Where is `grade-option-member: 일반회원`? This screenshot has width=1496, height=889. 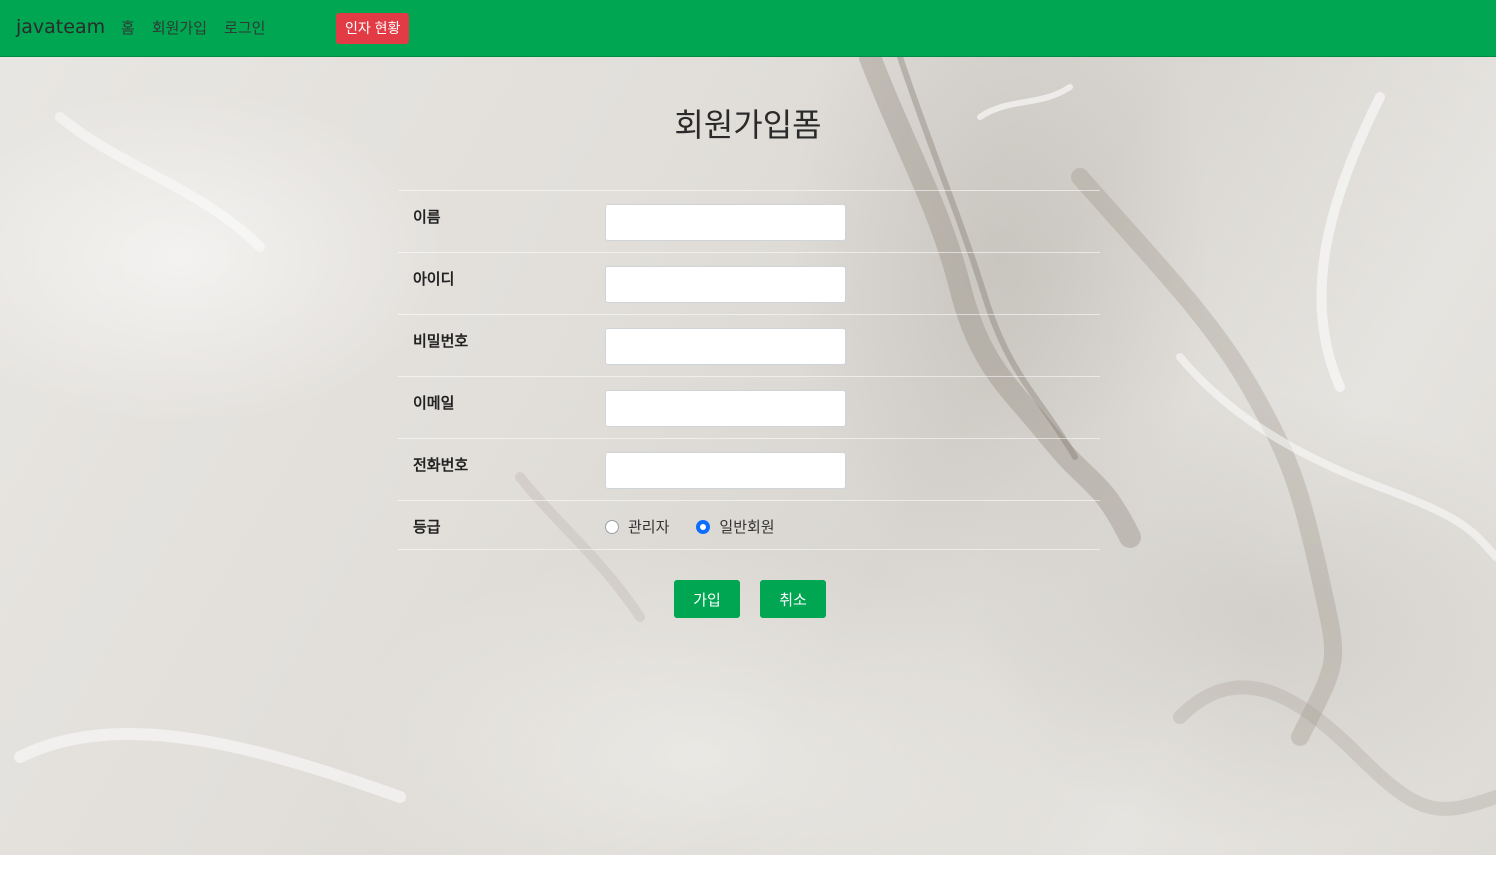
grade-option-member: 일반회원 is located at coordinates (735, 526).